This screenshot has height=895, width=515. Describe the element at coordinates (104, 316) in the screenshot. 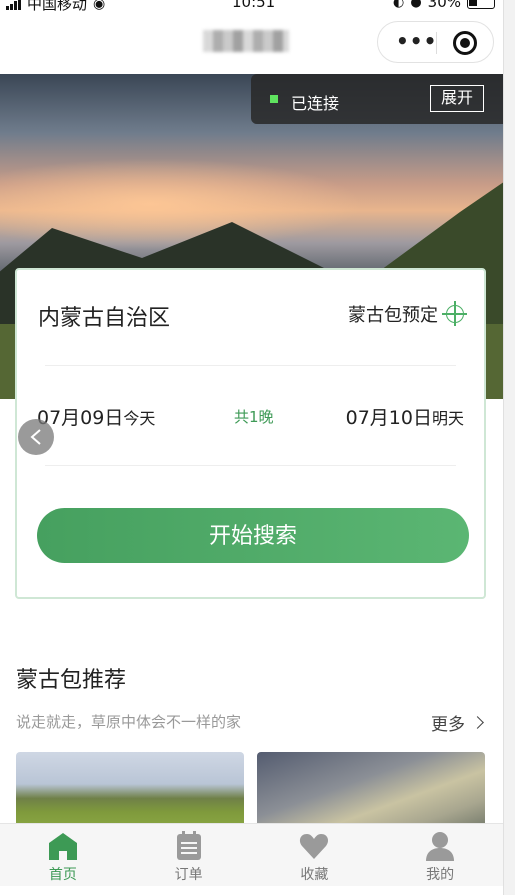

I see `region-selector: 内蒙古自治区` at that location.